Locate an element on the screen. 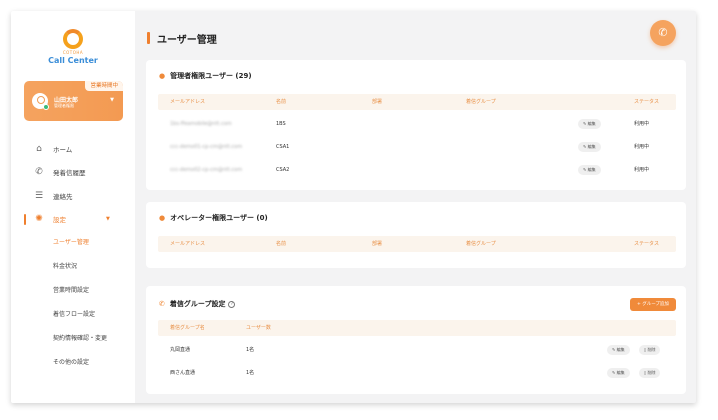 The height and width of the screenshot is (420, 718). sidebar-subitem-billing: 料金状況 is located at coordinates (73, 267).